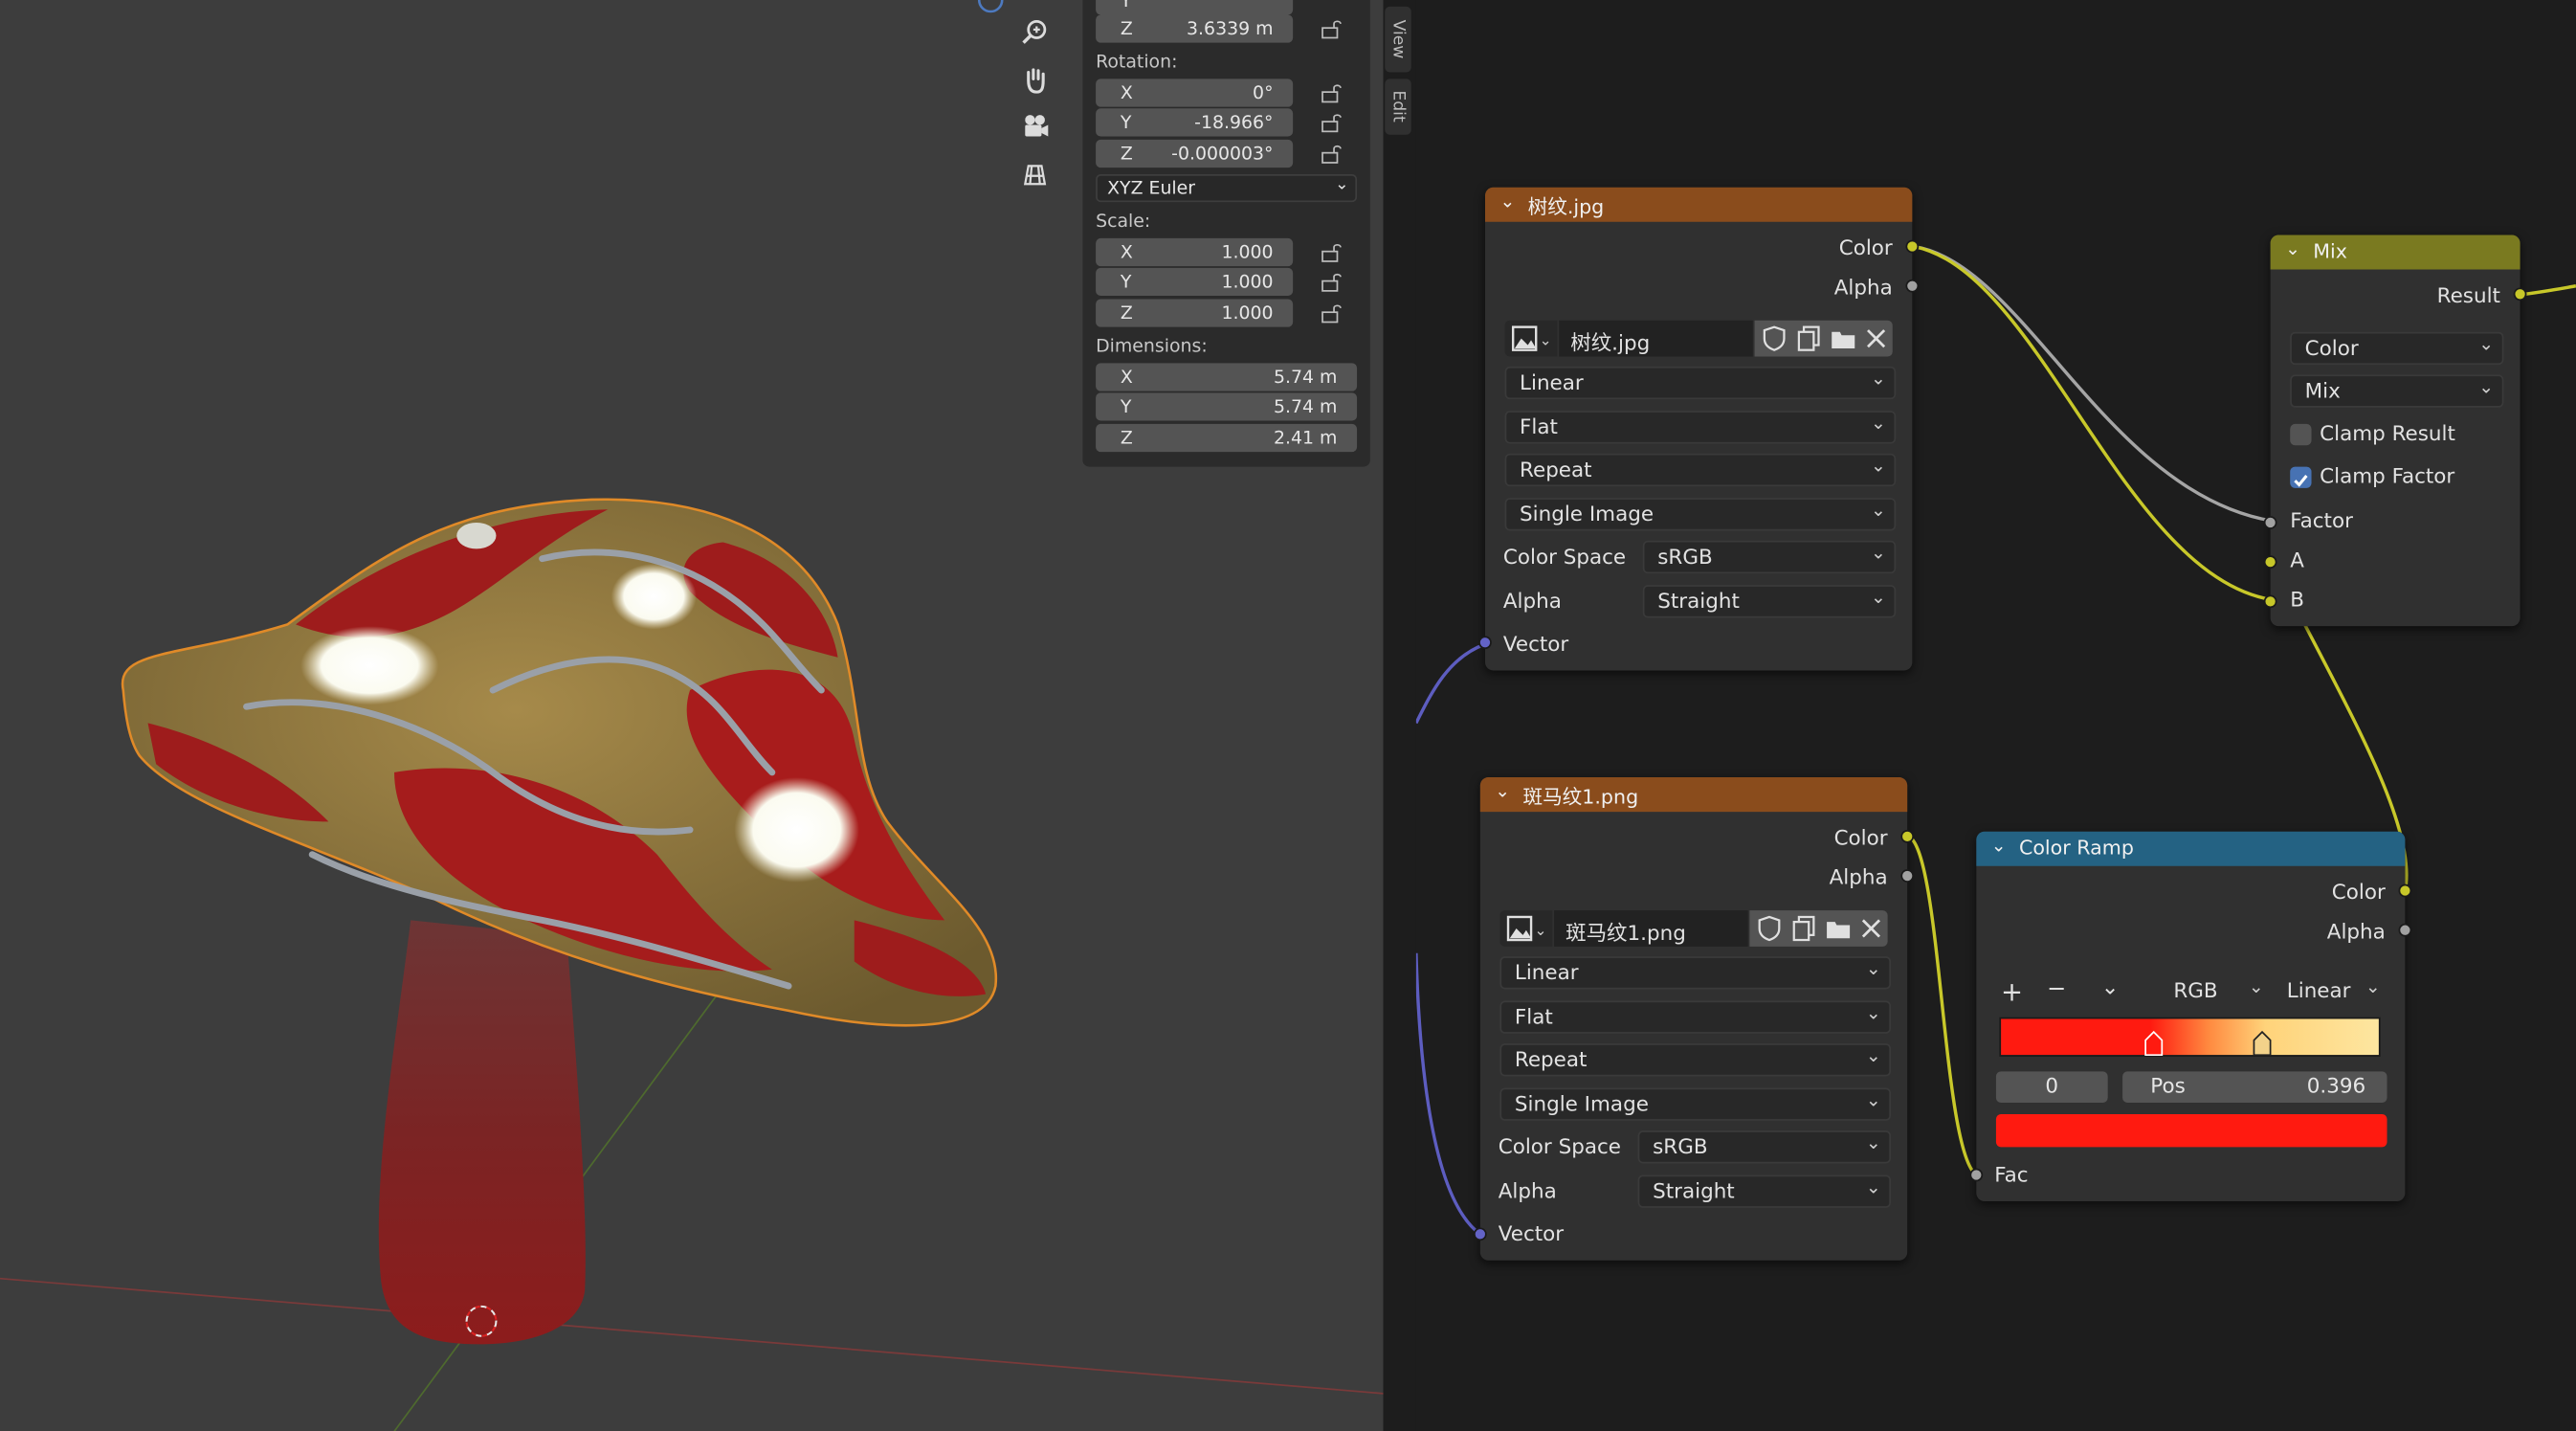 This screenshot has width=2576, height=1431. Describe the element at coordinates (2397, 348) in the screenshot. I see `data-type-dropdown: Color ⌄` at that location.